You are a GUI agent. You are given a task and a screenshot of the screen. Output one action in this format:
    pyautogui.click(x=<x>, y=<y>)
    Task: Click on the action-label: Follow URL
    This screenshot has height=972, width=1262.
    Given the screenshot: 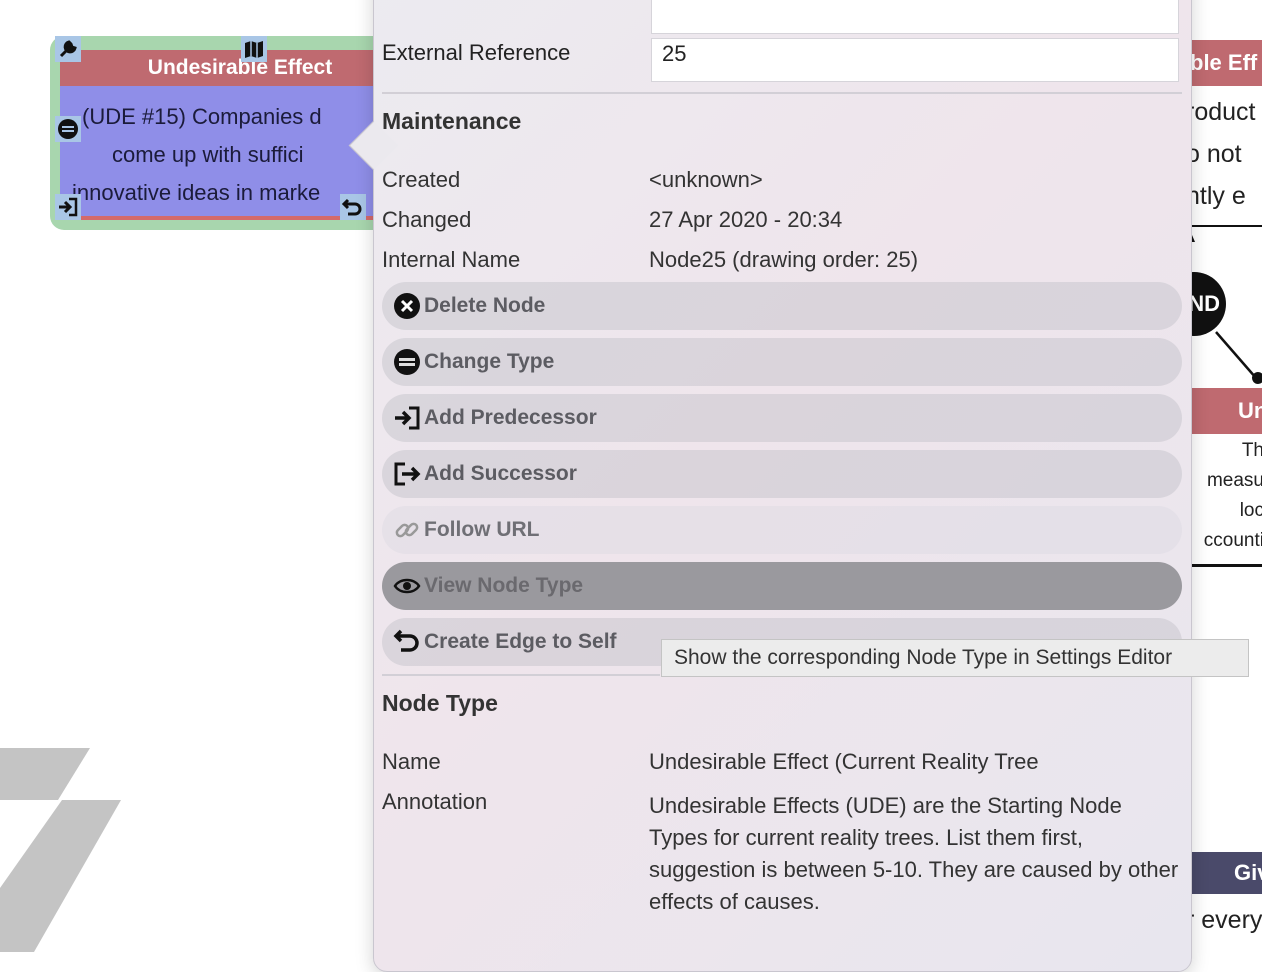 What is the action you would take?
    pyautogui.click(x=482, y=529)
    